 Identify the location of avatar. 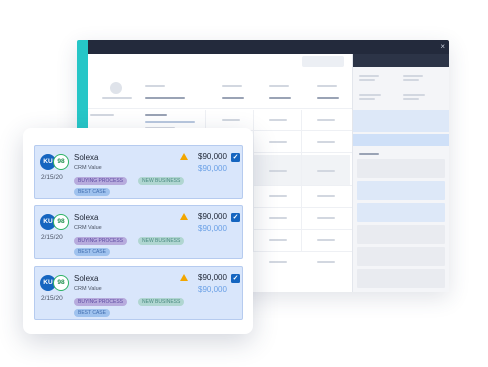
(116, 88).